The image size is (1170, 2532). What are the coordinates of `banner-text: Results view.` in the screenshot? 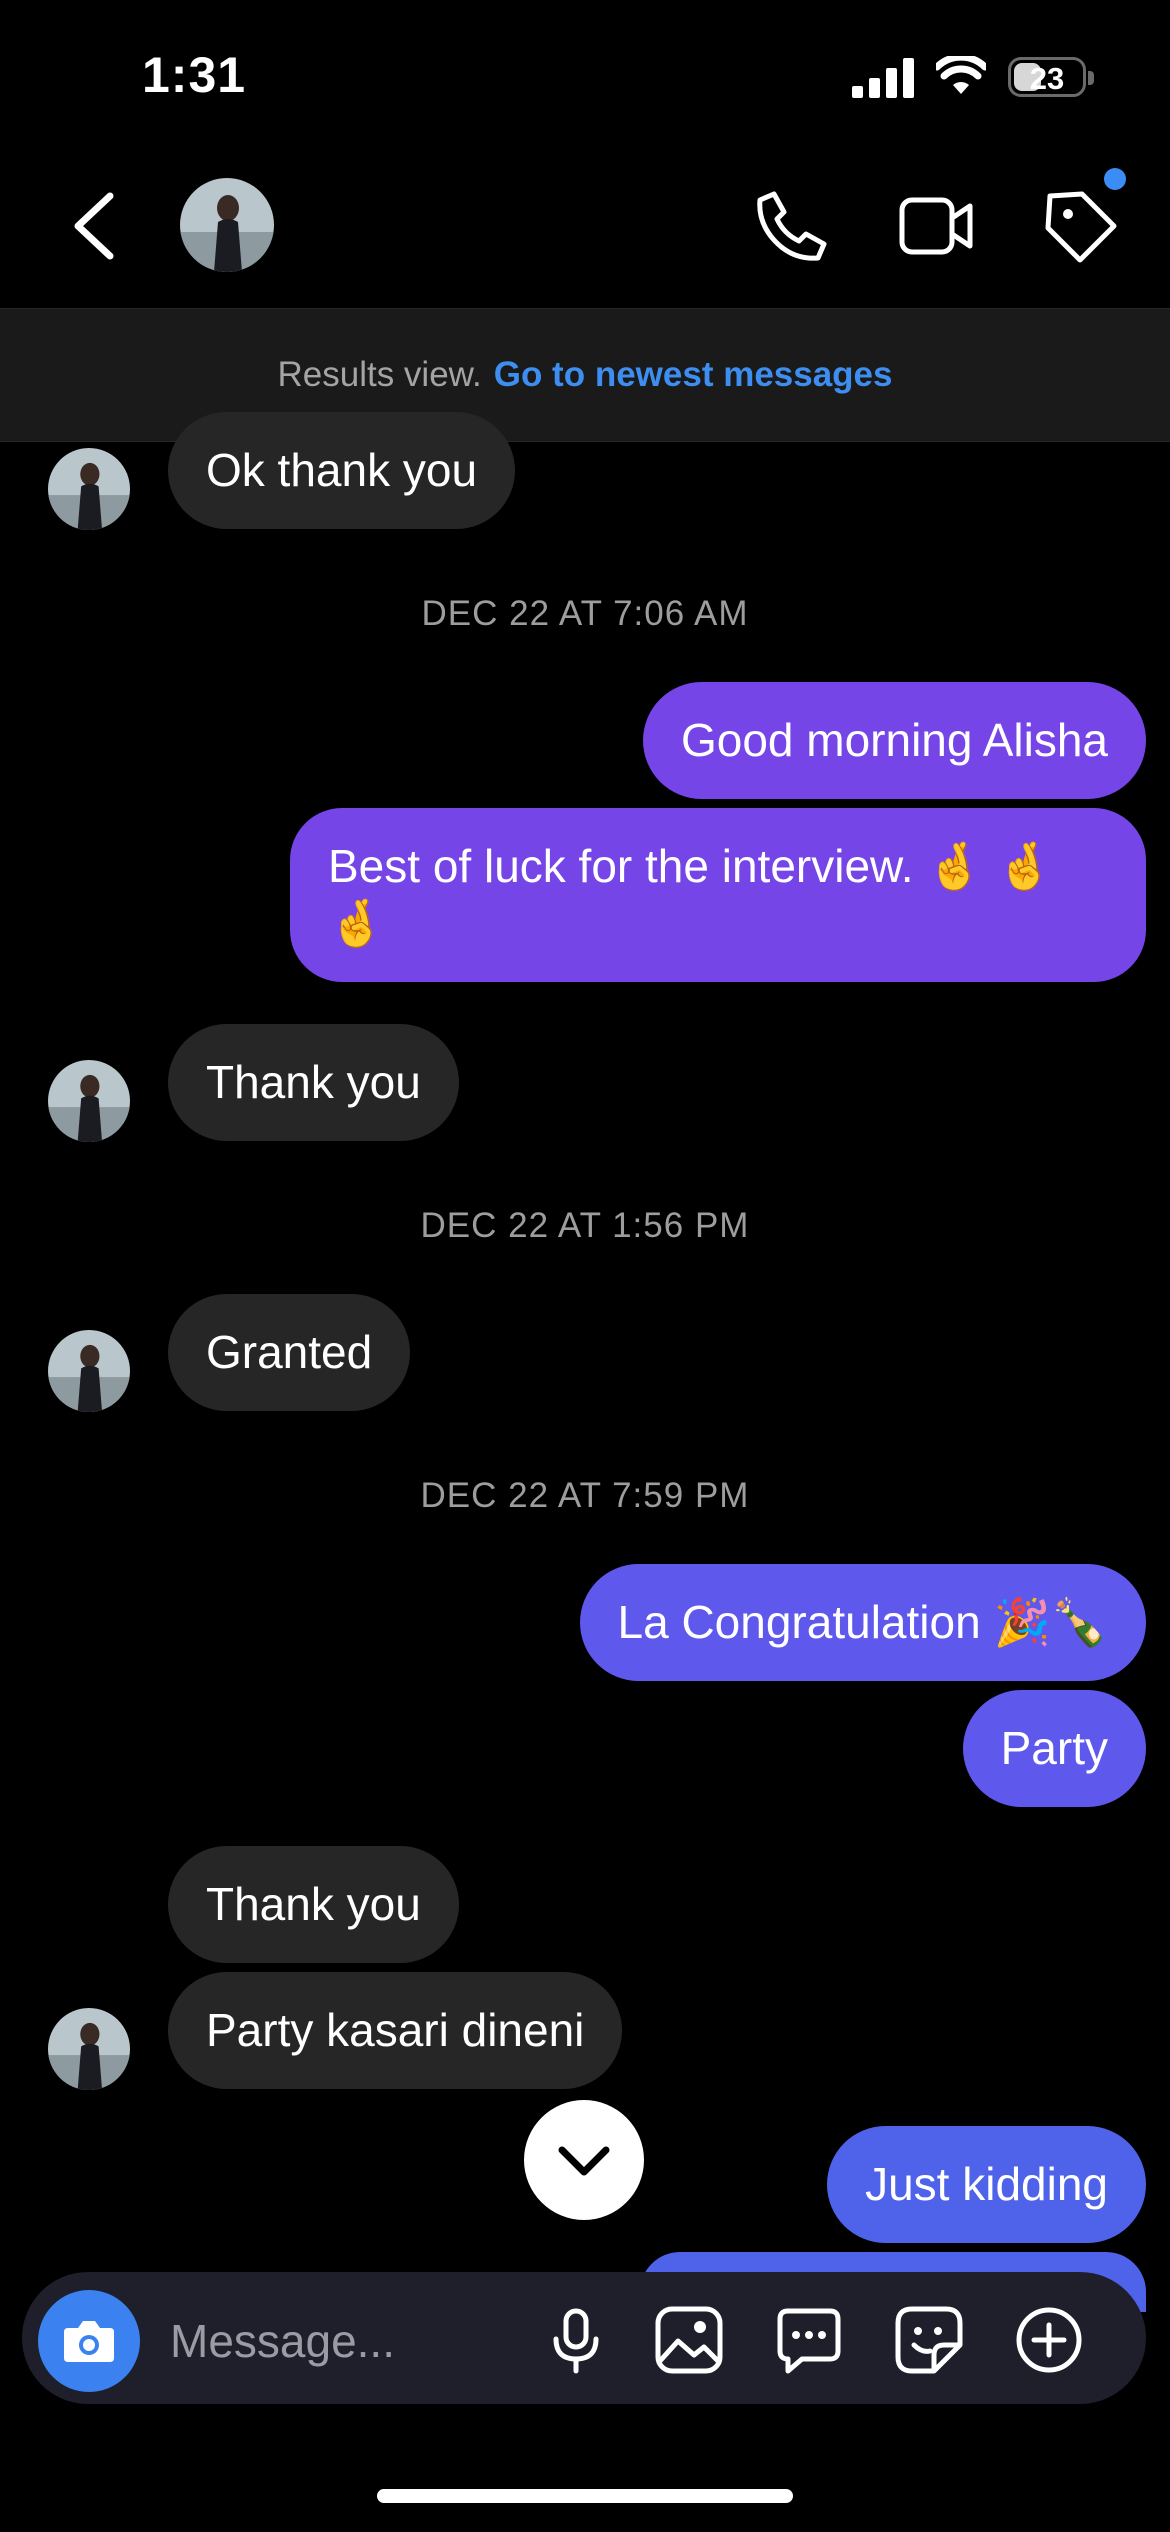 It's located at (379, 374).